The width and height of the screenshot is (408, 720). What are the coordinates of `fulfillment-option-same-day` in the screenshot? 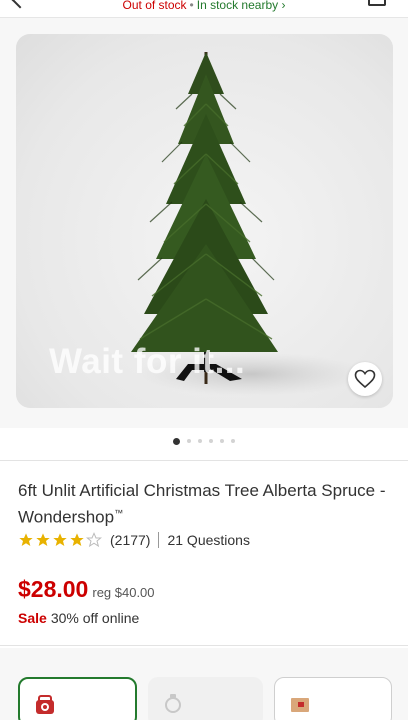 It's located at (205, 698).